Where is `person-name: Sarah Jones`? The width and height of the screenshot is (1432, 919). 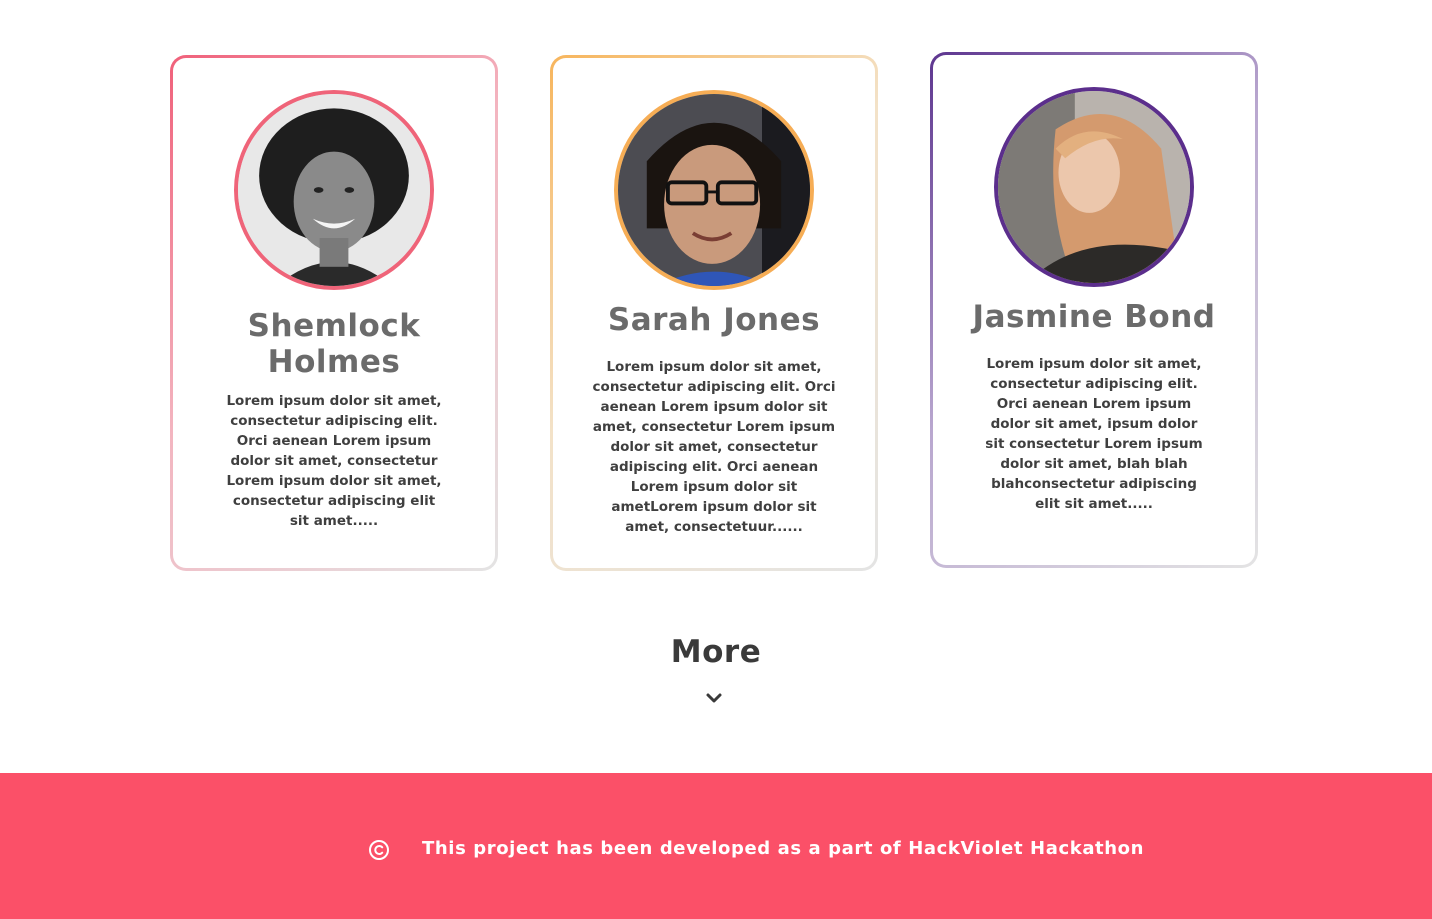 person-name: Sarah Jones is located at coordinates (714, 320).